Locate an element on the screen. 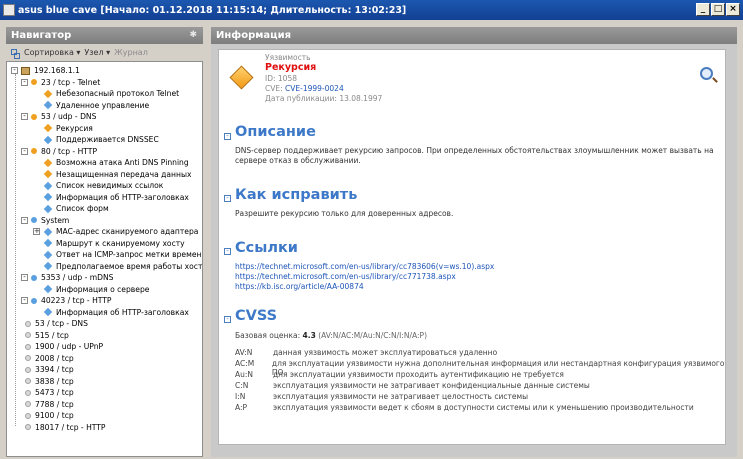  tree-vulnerability-node: + MAC-адрес сканируемого адаптера is located at coordinates (115, 231).